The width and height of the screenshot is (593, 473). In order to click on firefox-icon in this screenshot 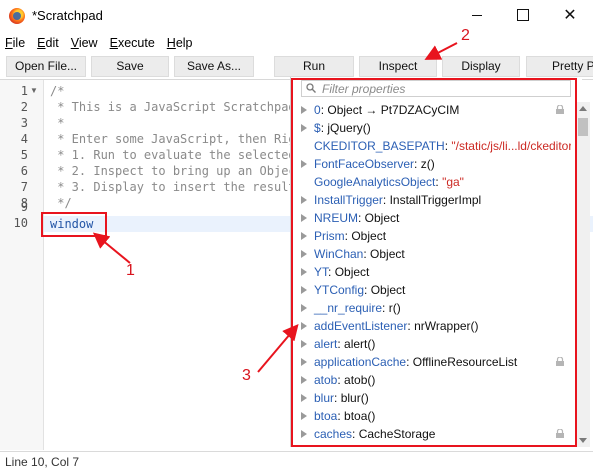, I will do `click(17, 16)`.